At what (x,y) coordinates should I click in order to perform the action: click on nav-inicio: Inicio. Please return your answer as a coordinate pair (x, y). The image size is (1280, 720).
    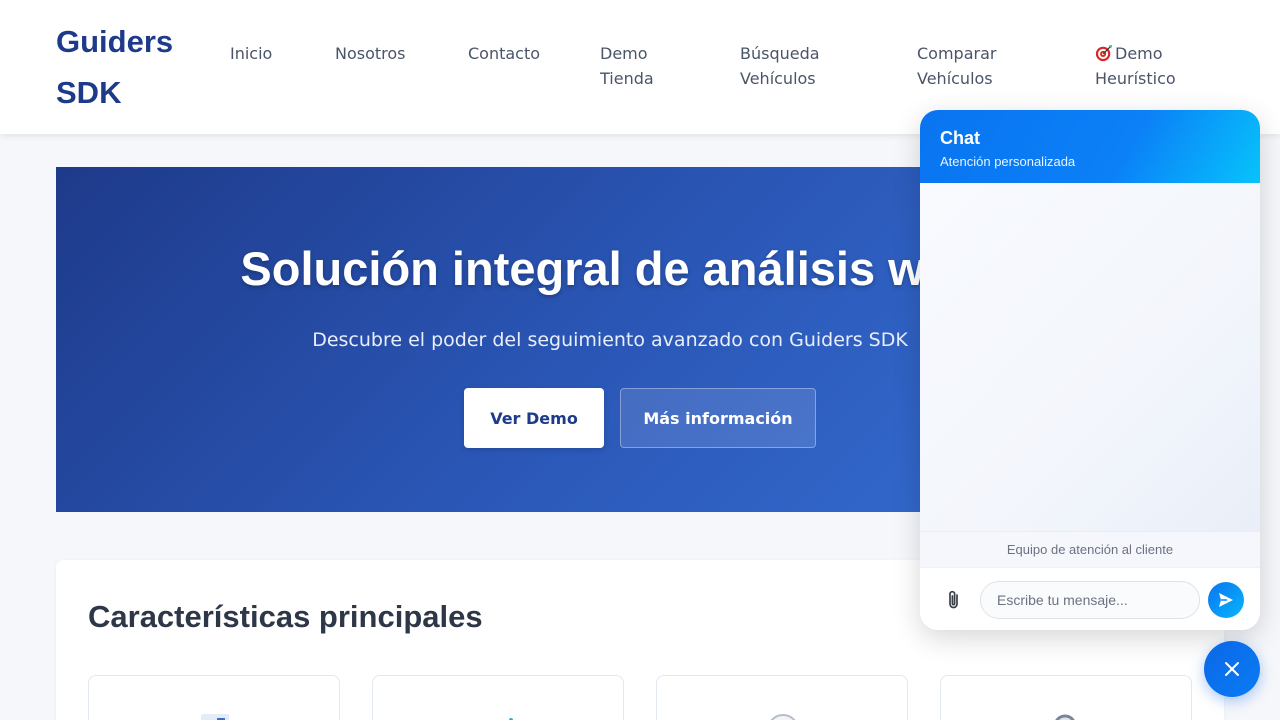
    Looking at the image, I should click on (251, 53).